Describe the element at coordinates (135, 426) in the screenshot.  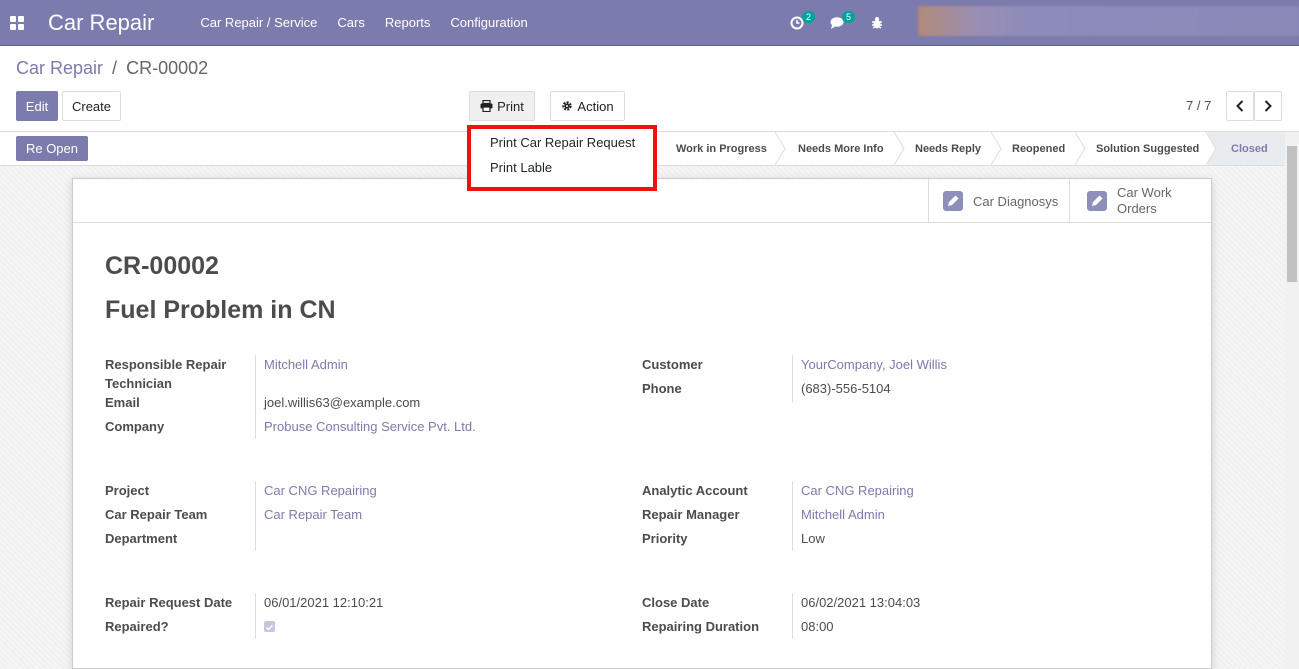
I see `label-company: Company` at that location.